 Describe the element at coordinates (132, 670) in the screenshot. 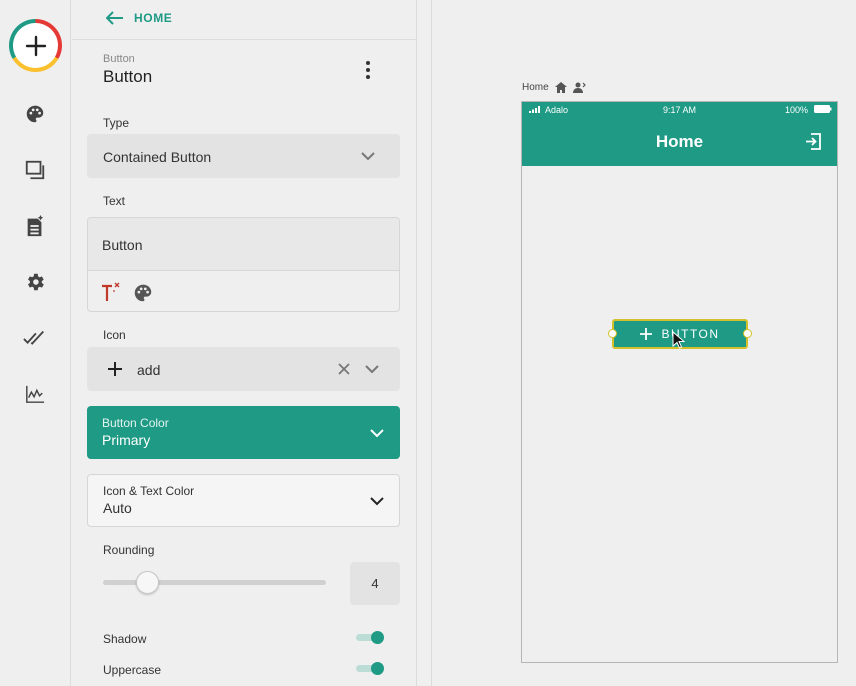

I see `uppercase-label: Uppercase` at that location.